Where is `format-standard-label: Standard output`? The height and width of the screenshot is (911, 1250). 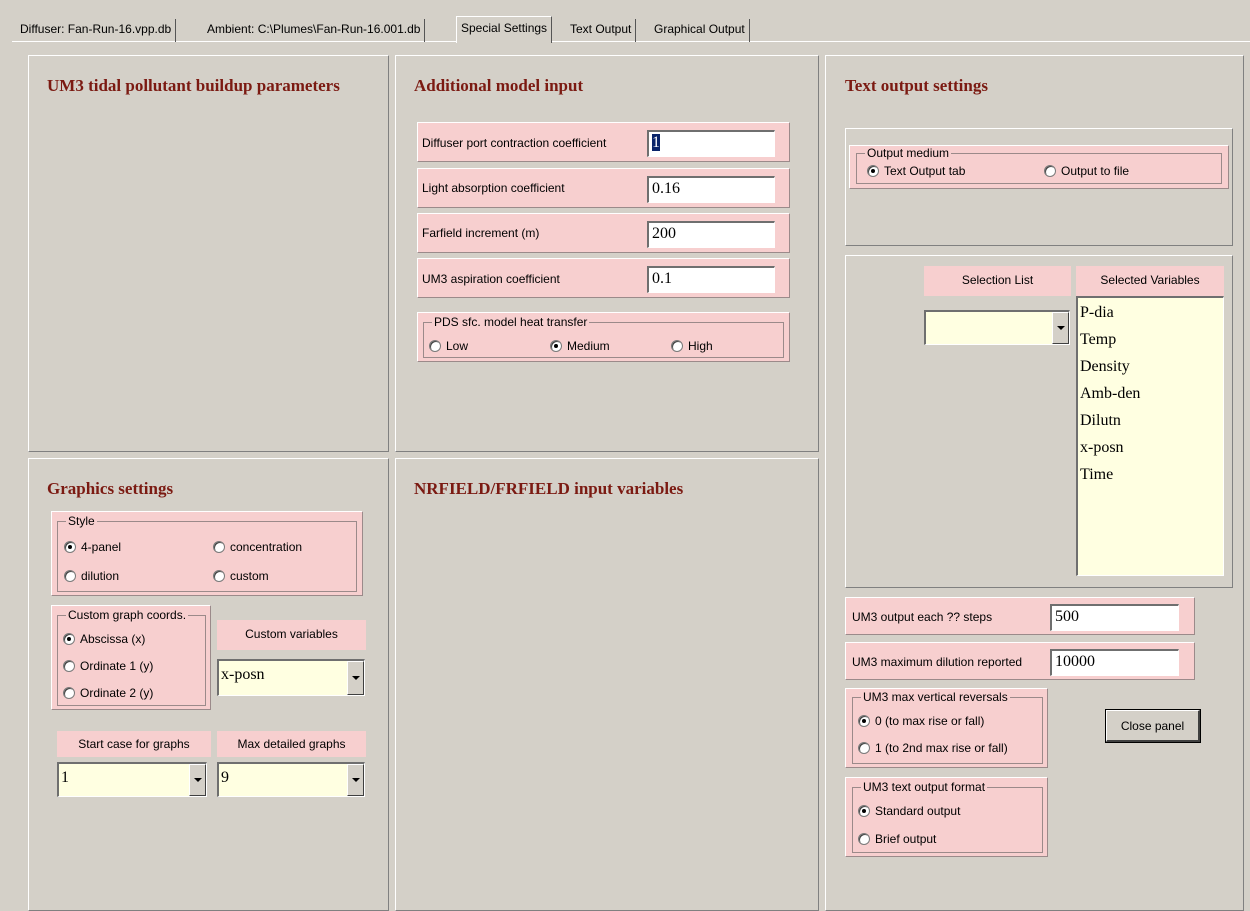 format-standard-label: Standard output is located at coordinates (918, 811).